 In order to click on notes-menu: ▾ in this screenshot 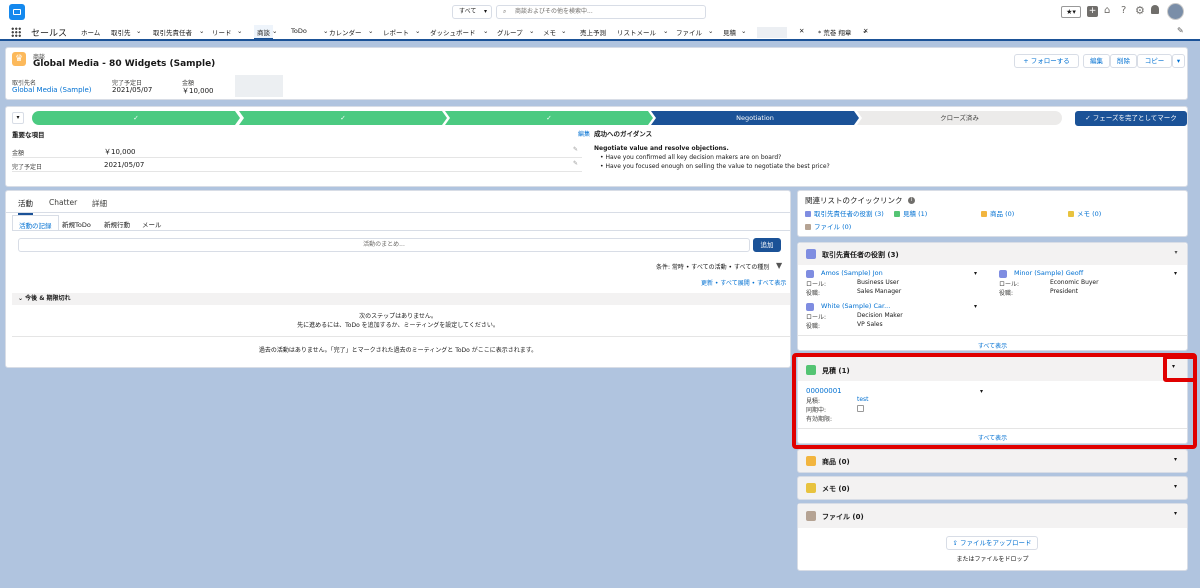, I will do `click(1175, 486)`.